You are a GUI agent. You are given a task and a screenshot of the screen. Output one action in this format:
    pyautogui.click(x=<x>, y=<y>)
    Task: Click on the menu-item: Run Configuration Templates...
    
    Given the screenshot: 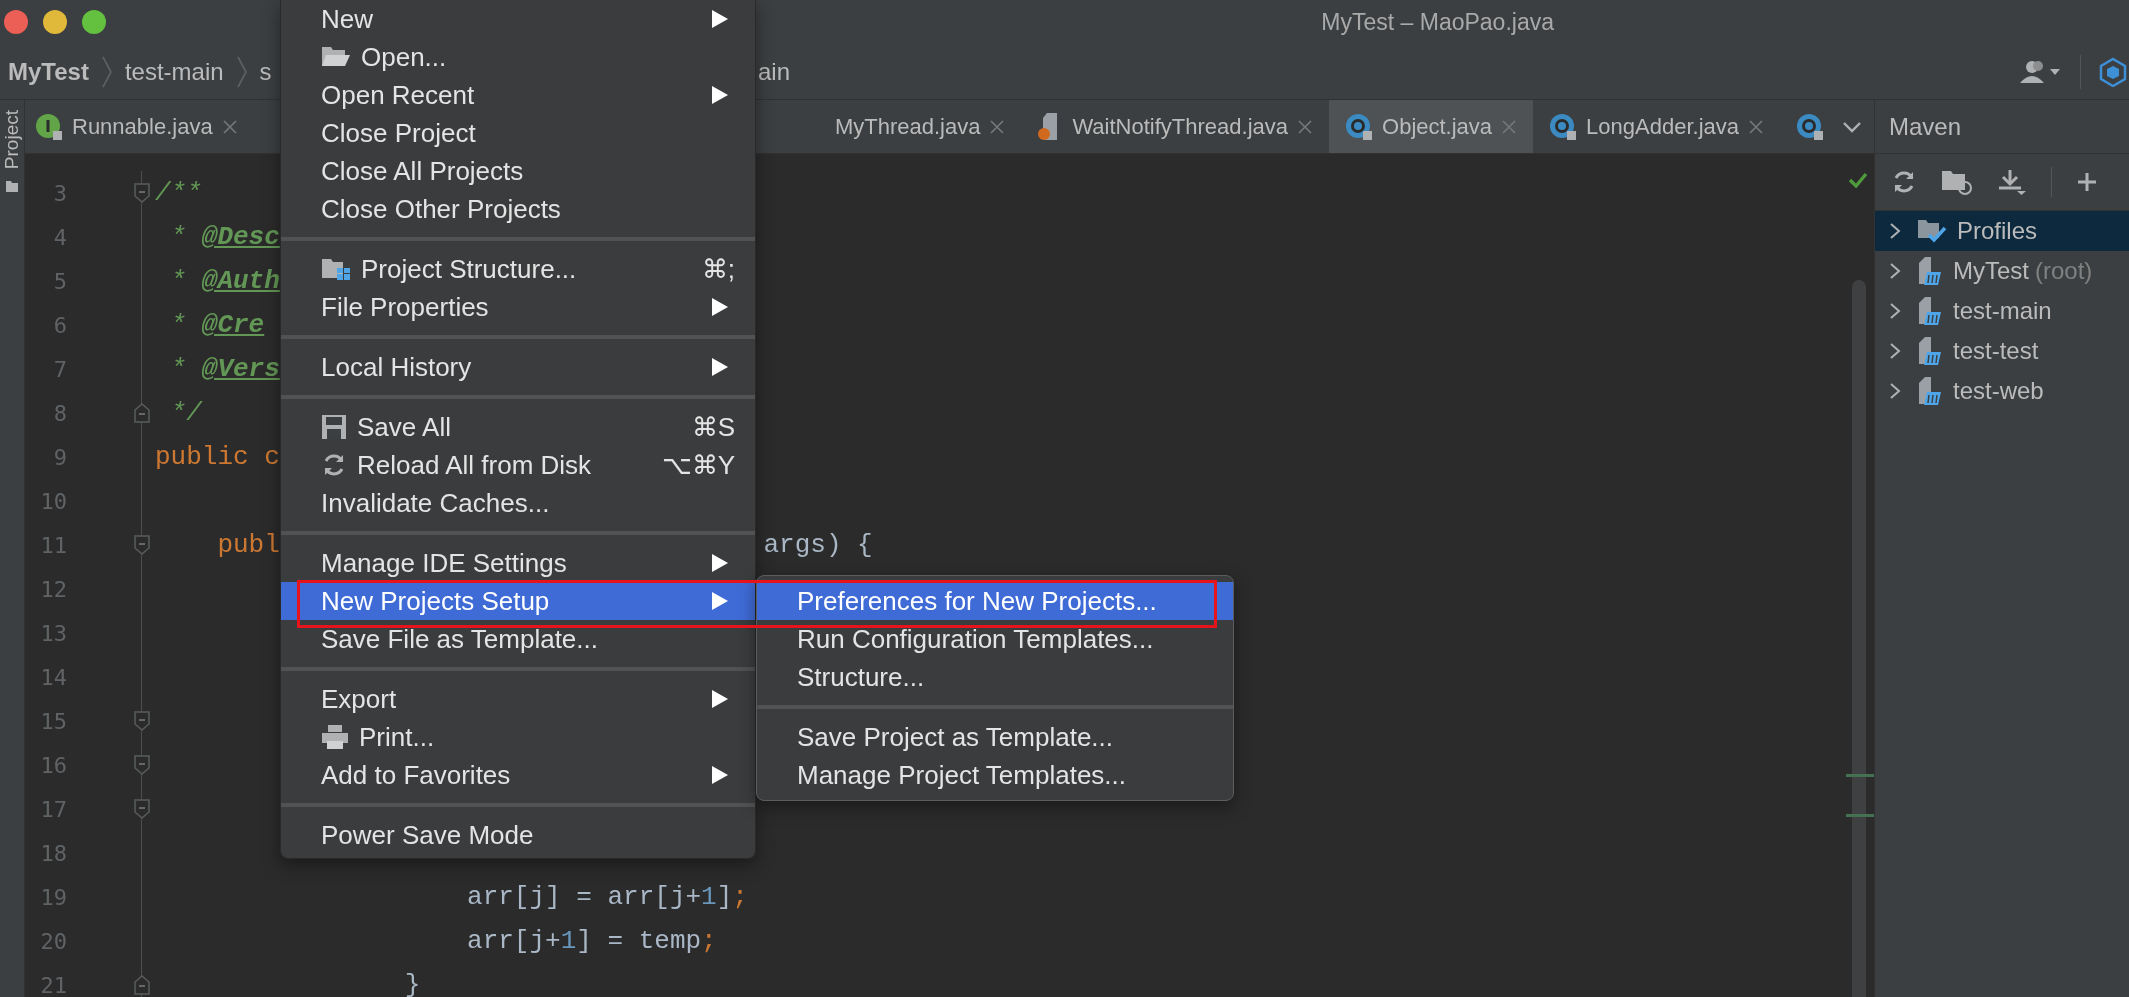 What is the action you would take?
    pyautogui.click(x=995, y=639)
    